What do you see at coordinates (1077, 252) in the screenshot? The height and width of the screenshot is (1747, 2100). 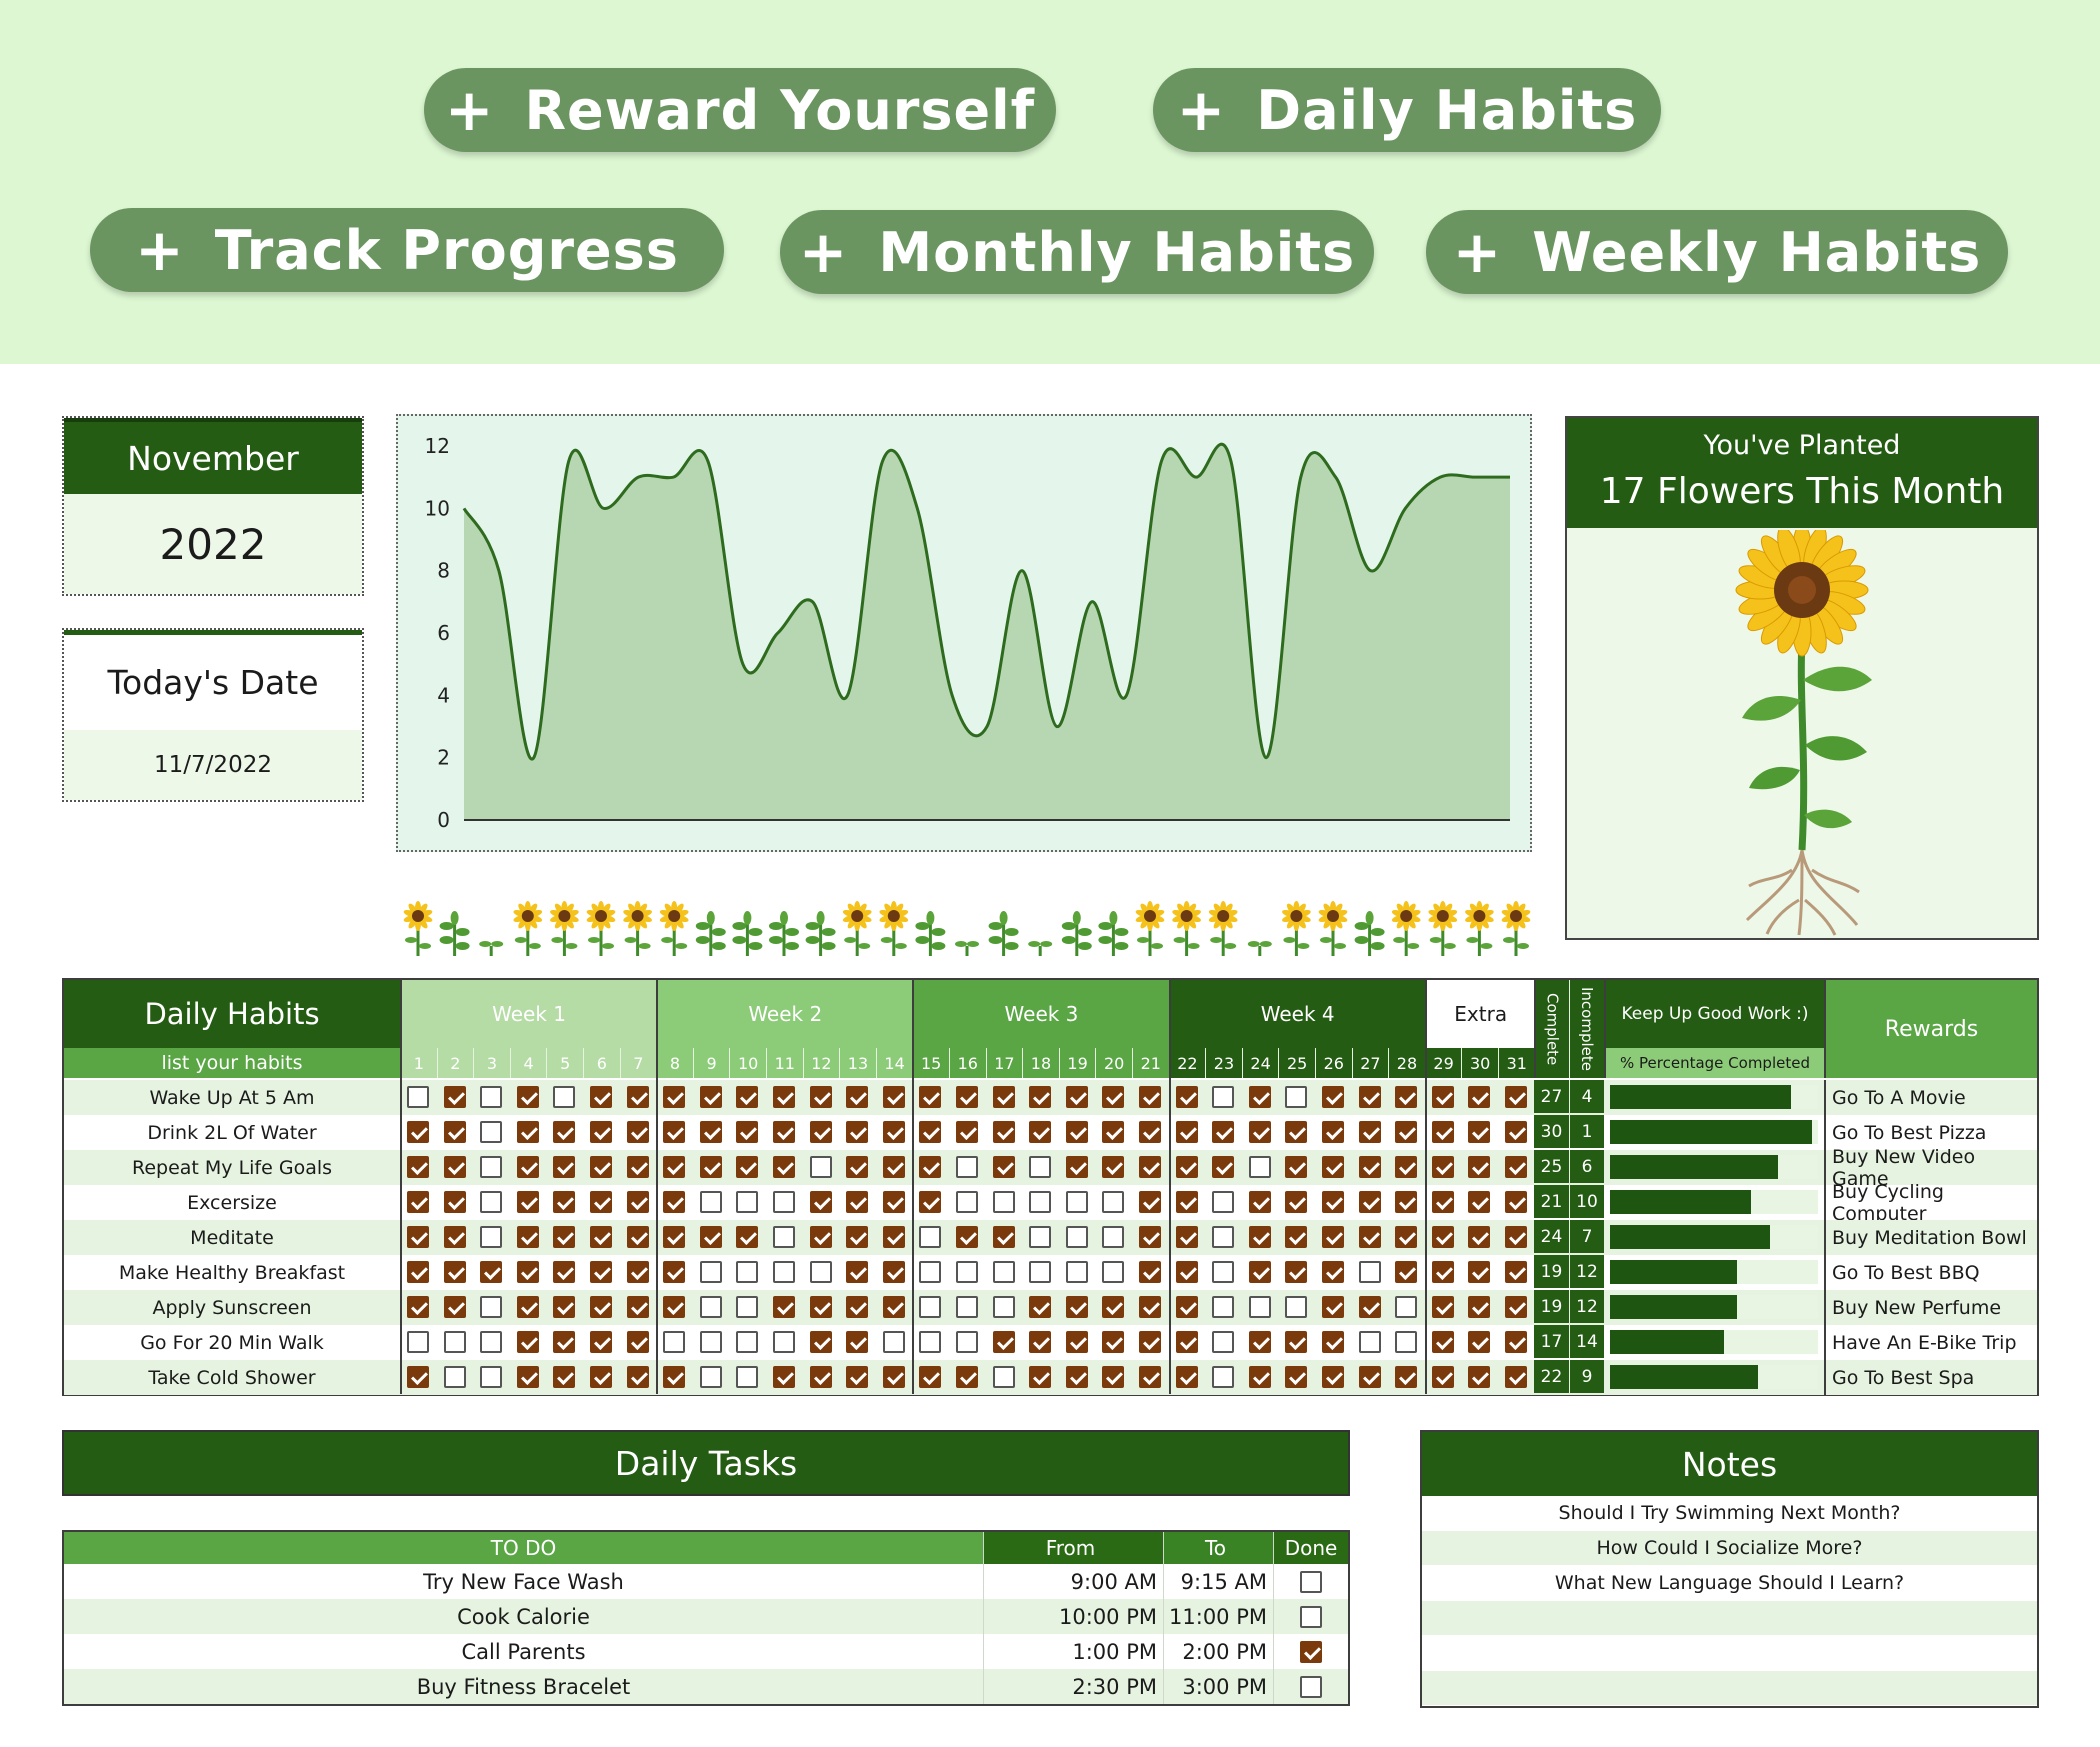 I see `monthly-habits-button: + Monthly Habits` at bounding box center [1077, 252].